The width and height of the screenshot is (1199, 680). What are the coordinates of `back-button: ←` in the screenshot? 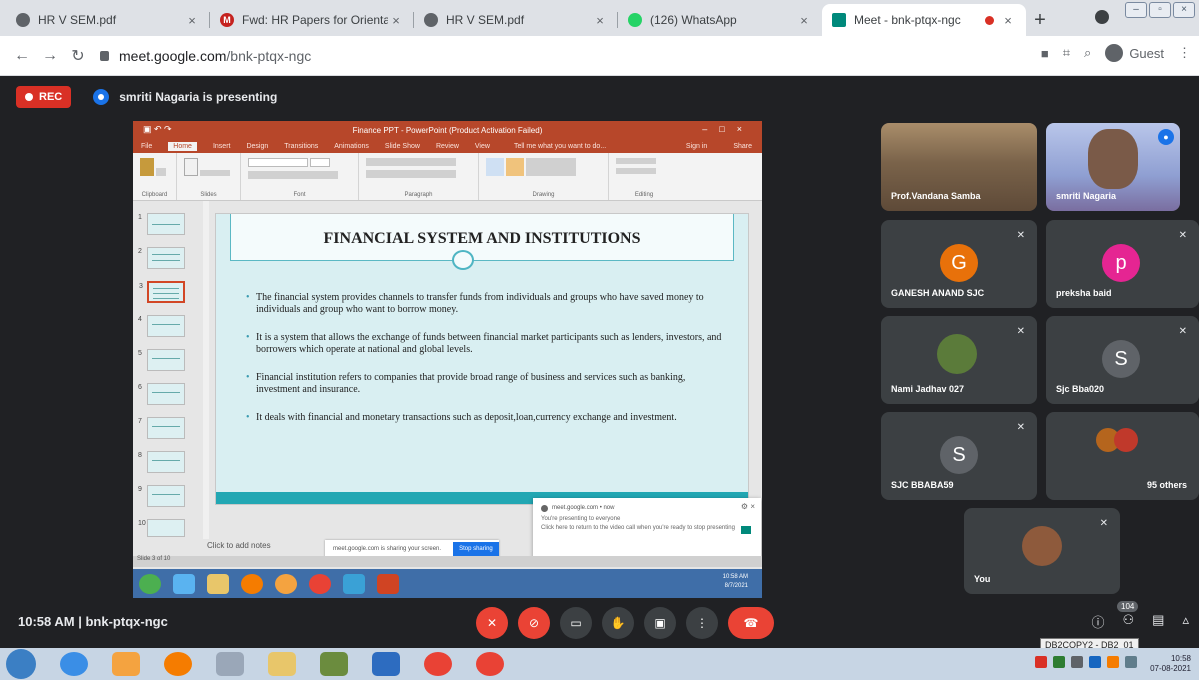 It's located at (22, 56).